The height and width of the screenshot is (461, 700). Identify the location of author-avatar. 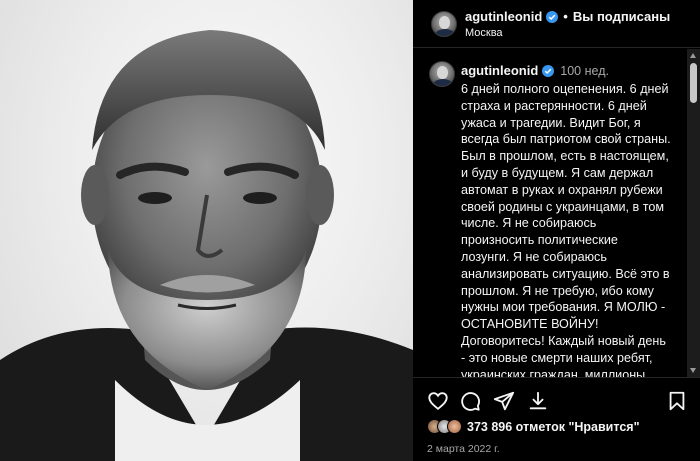
(444, 24).